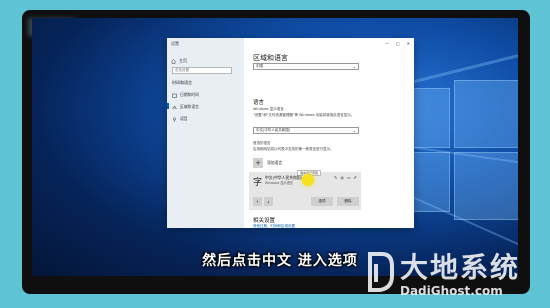 The width and height of the screenshot is (550, 308). Describe the element at coordinates (306, 66) in the screenshot. I see `country-dropdown: 中国 ⌄` at that location.